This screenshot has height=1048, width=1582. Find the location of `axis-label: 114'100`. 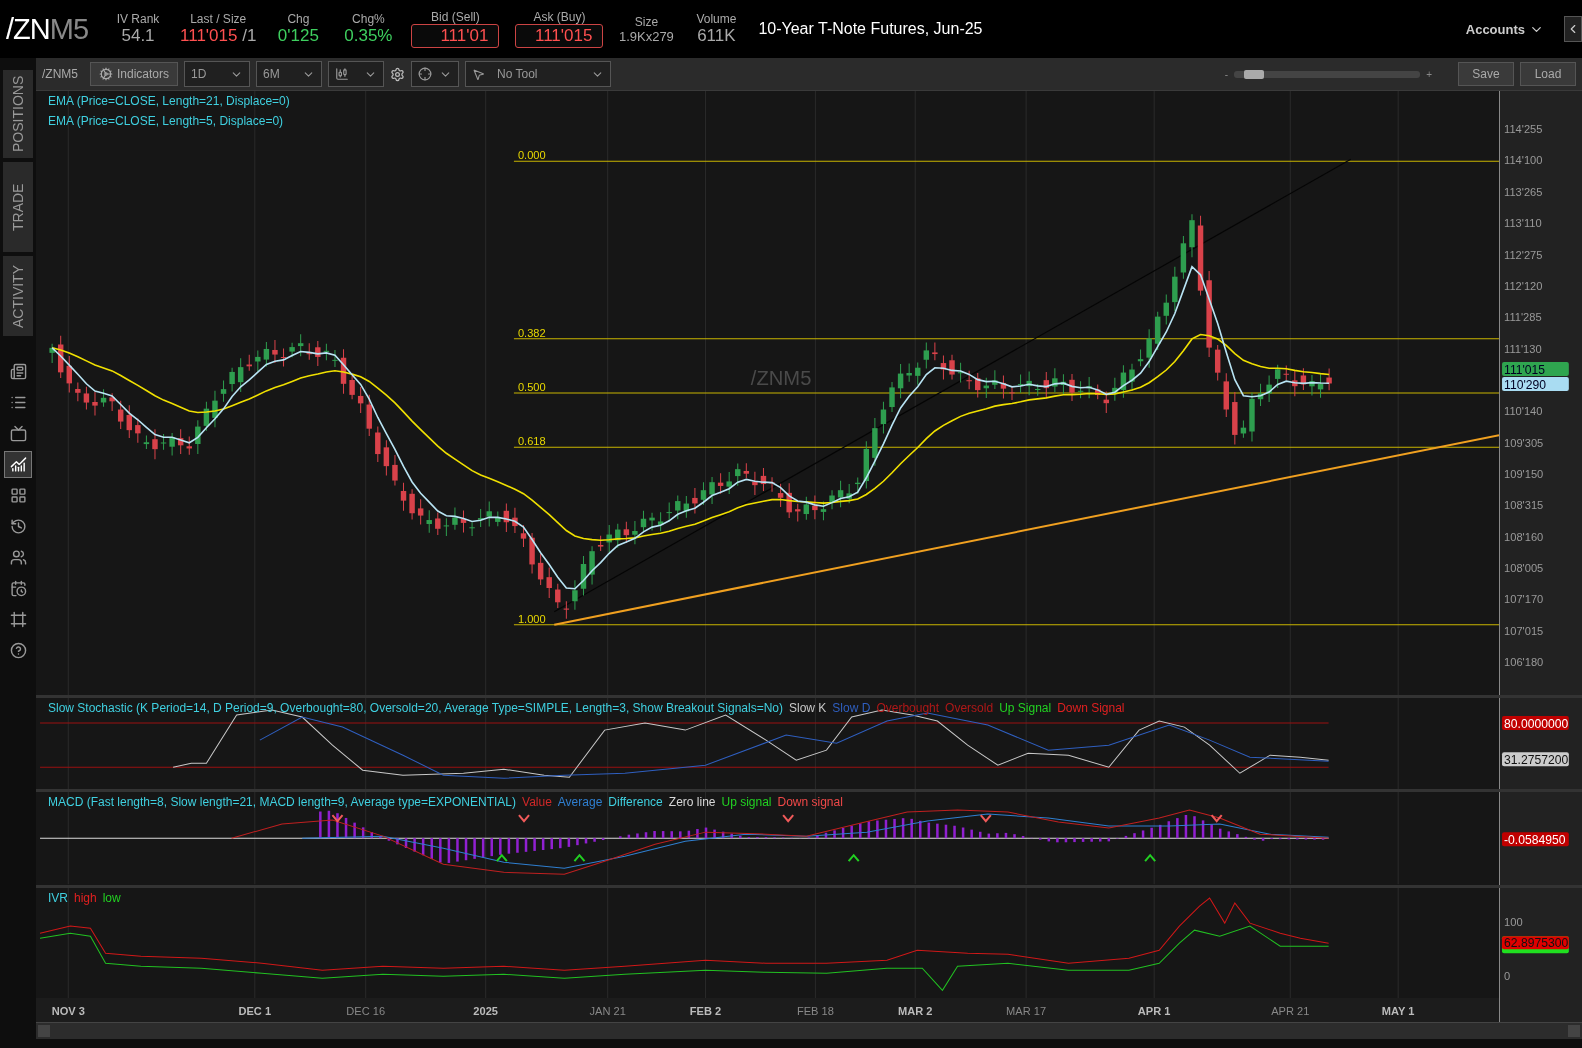

axis-label: 114'100 is located at coordinates (1523, 160).